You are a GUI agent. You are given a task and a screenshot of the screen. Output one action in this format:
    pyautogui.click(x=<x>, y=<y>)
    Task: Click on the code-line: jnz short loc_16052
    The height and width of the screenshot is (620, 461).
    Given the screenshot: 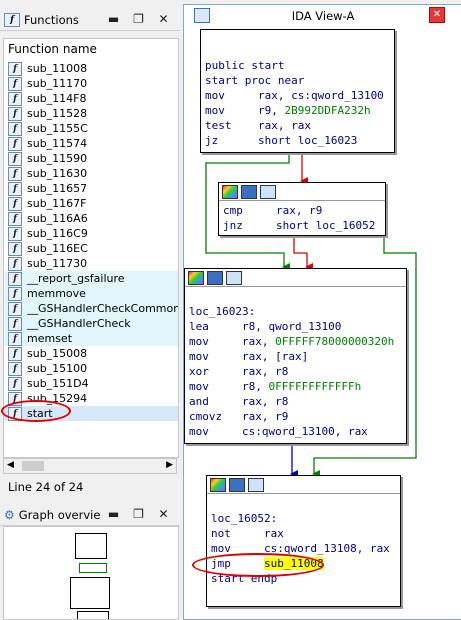 What is the action you would take?
    pyautogui.click(x=304, y=225)
    